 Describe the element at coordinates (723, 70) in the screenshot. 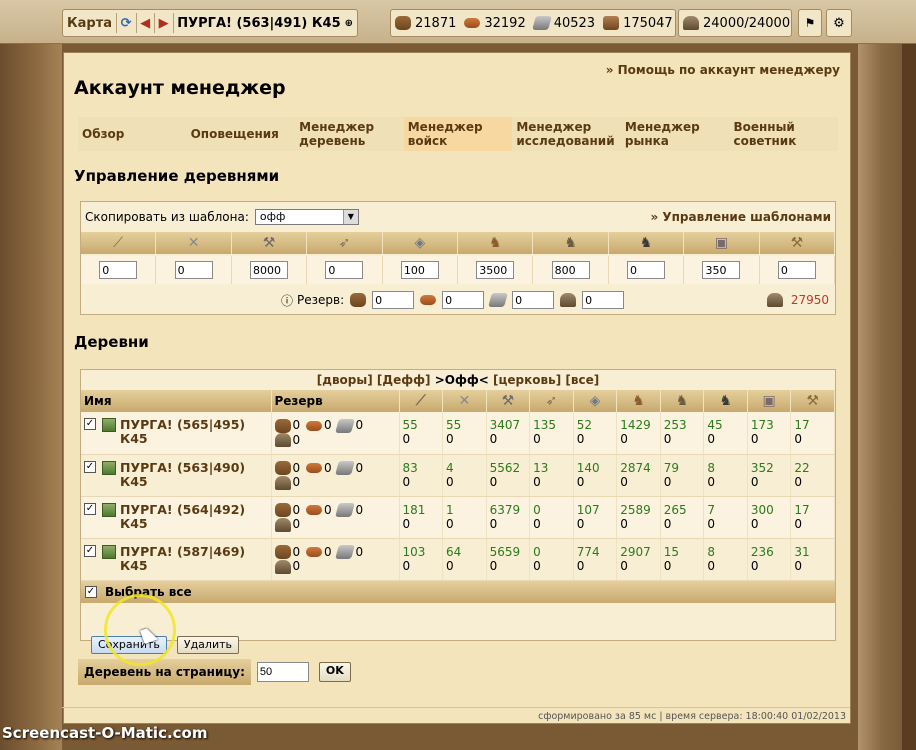

I see `help-link: » Помощь по аккаунт менеджеру` at that location.